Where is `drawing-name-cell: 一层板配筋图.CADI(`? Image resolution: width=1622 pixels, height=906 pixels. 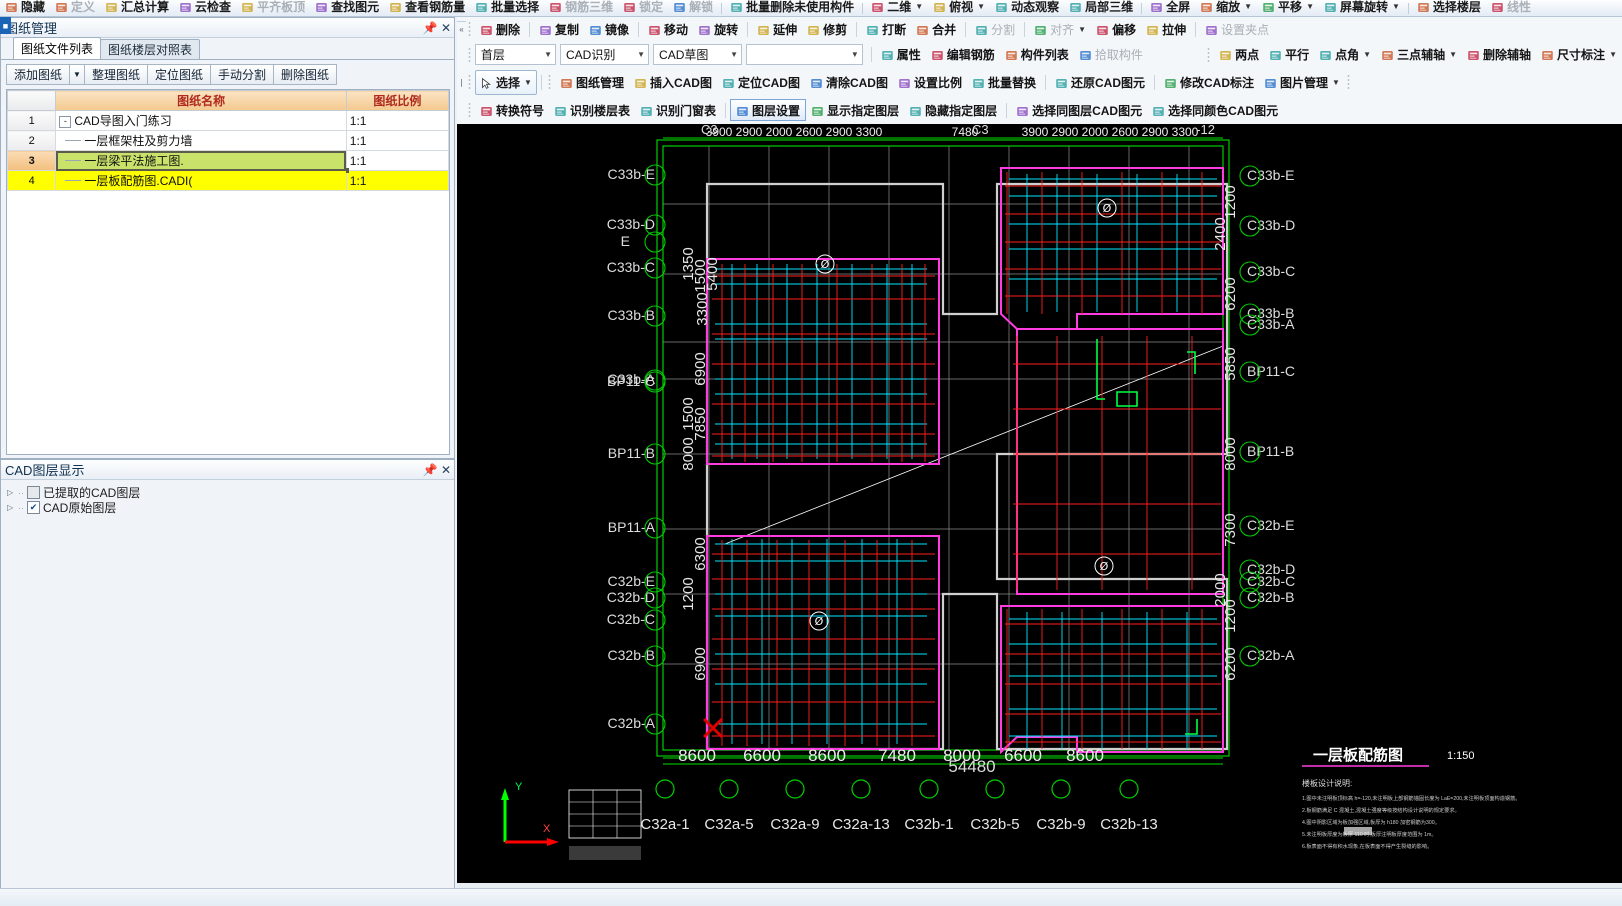 drawing-name-cell: 一层板配筋图.CADI( is located at coordinates (201, 180).